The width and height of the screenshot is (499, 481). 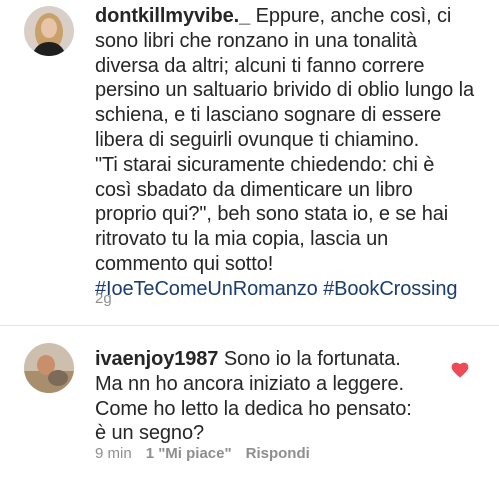 I want to click on likes-count: 1 "Mi piace", so click(x=189, y=453).